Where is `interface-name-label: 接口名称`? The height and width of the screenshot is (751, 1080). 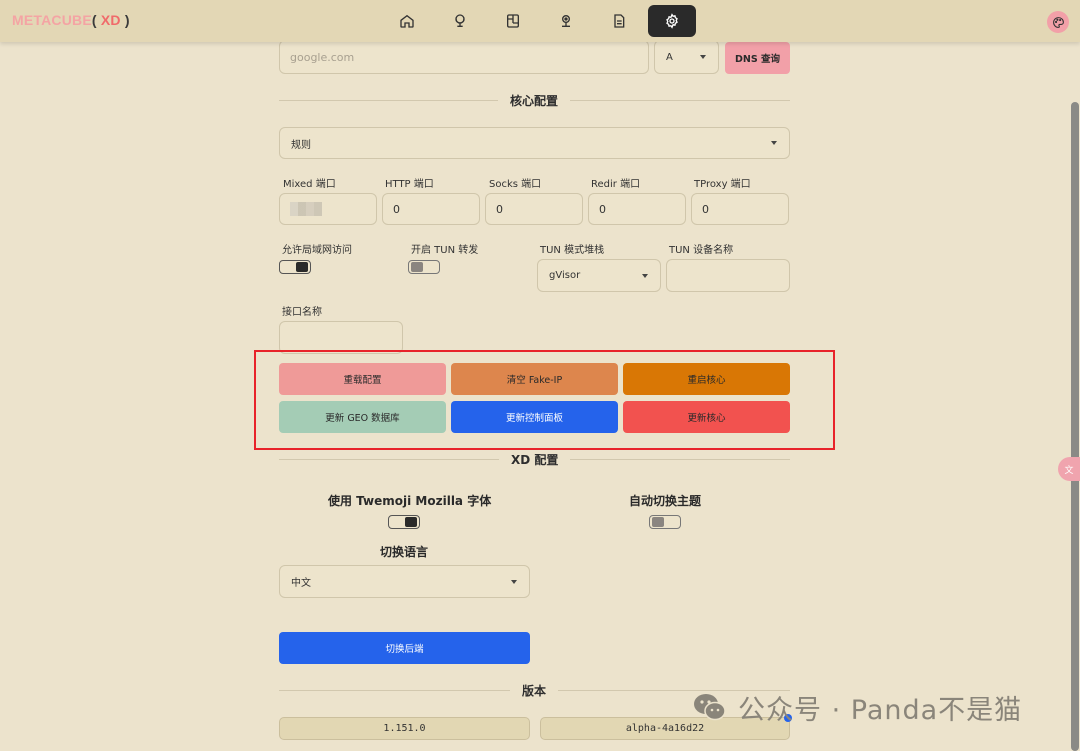 interface-name-label: 接口名称 is located at coordinates (302, 312).